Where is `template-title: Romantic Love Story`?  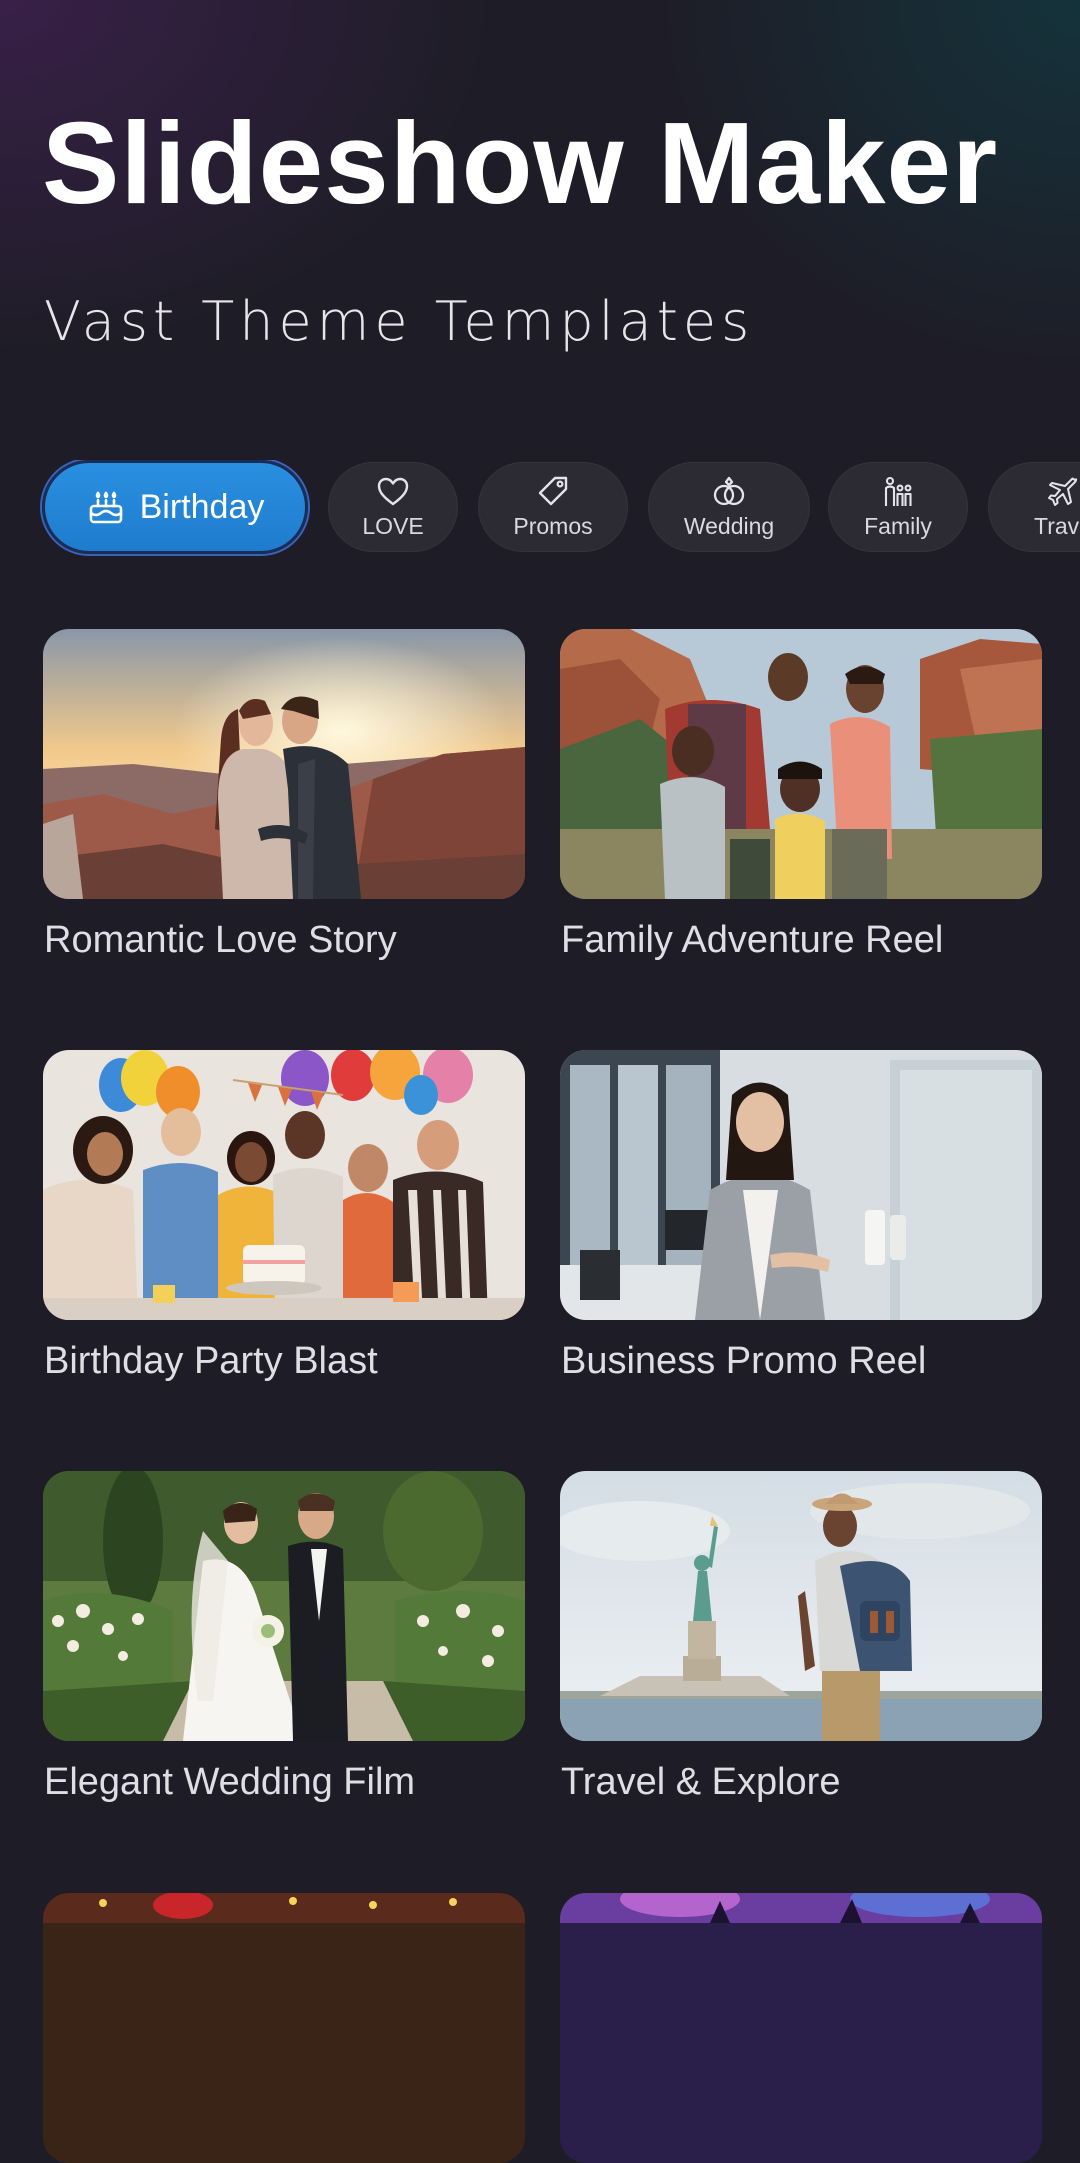 template-title: Romantic Love Story is located at coordinates (220, 940).